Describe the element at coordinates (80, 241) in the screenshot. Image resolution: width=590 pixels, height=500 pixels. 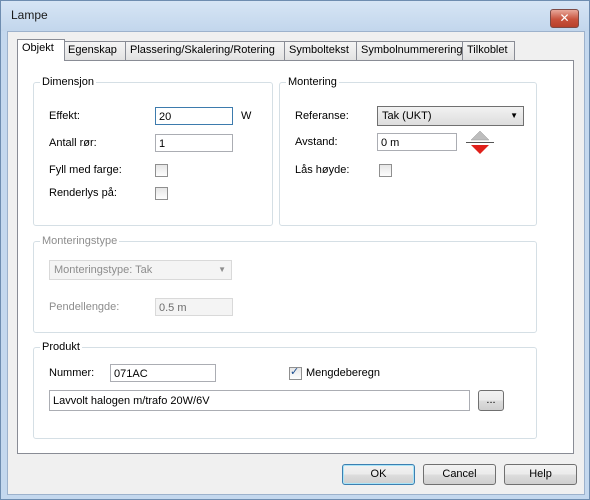
I see `monteringstype-legend: Monteringstype` at that location.